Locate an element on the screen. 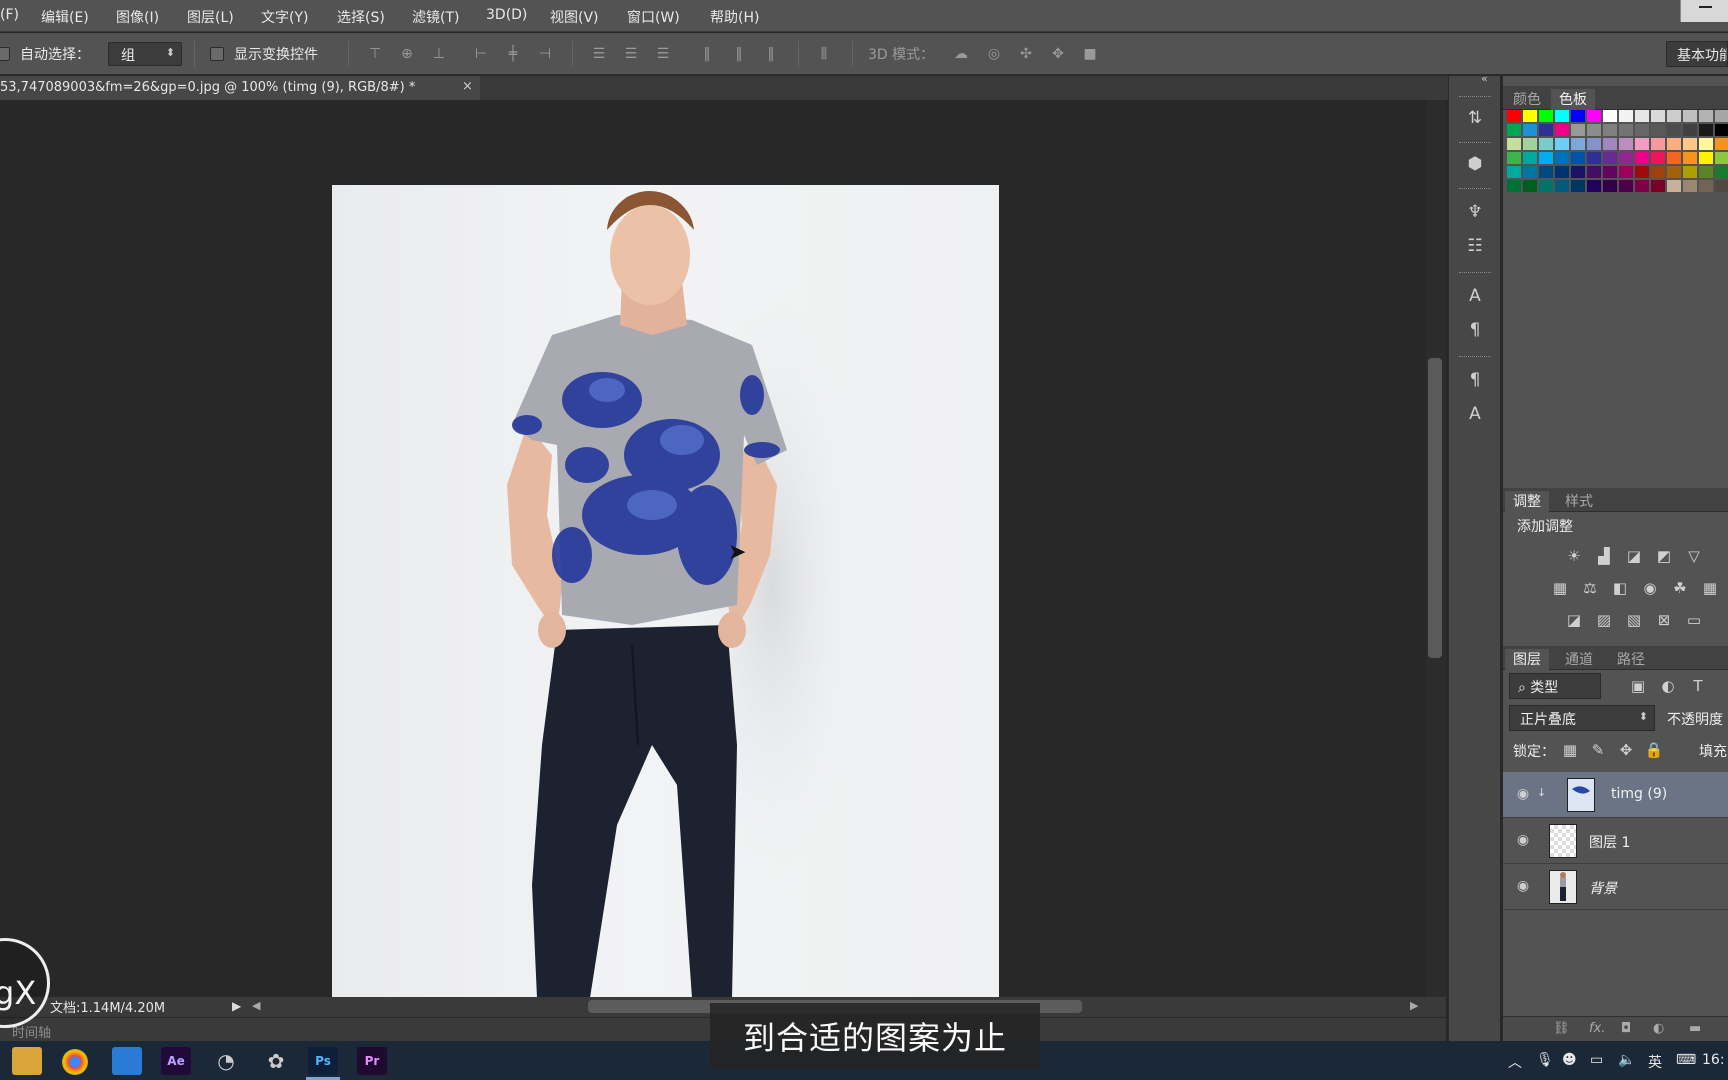 Image resolution: width=1728 pixels, height=1080 pixels. selective-color-icon: ⊠ is located at coordinates (1664, 620).